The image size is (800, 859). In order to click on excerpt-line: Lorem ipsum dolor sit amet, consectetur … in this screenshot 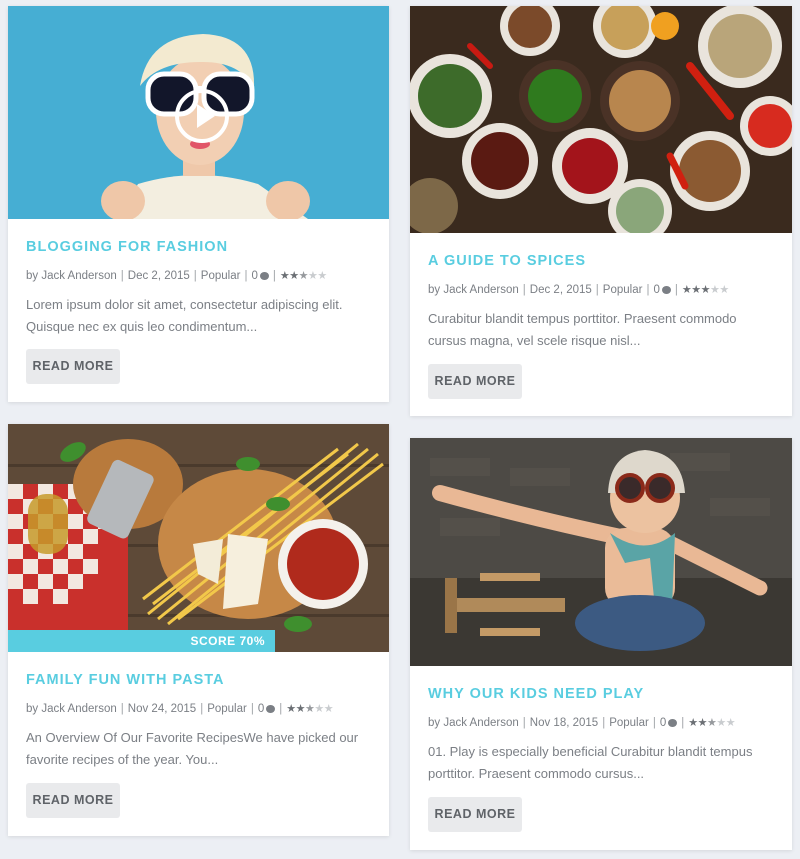, I will do `click(184, 304)`.